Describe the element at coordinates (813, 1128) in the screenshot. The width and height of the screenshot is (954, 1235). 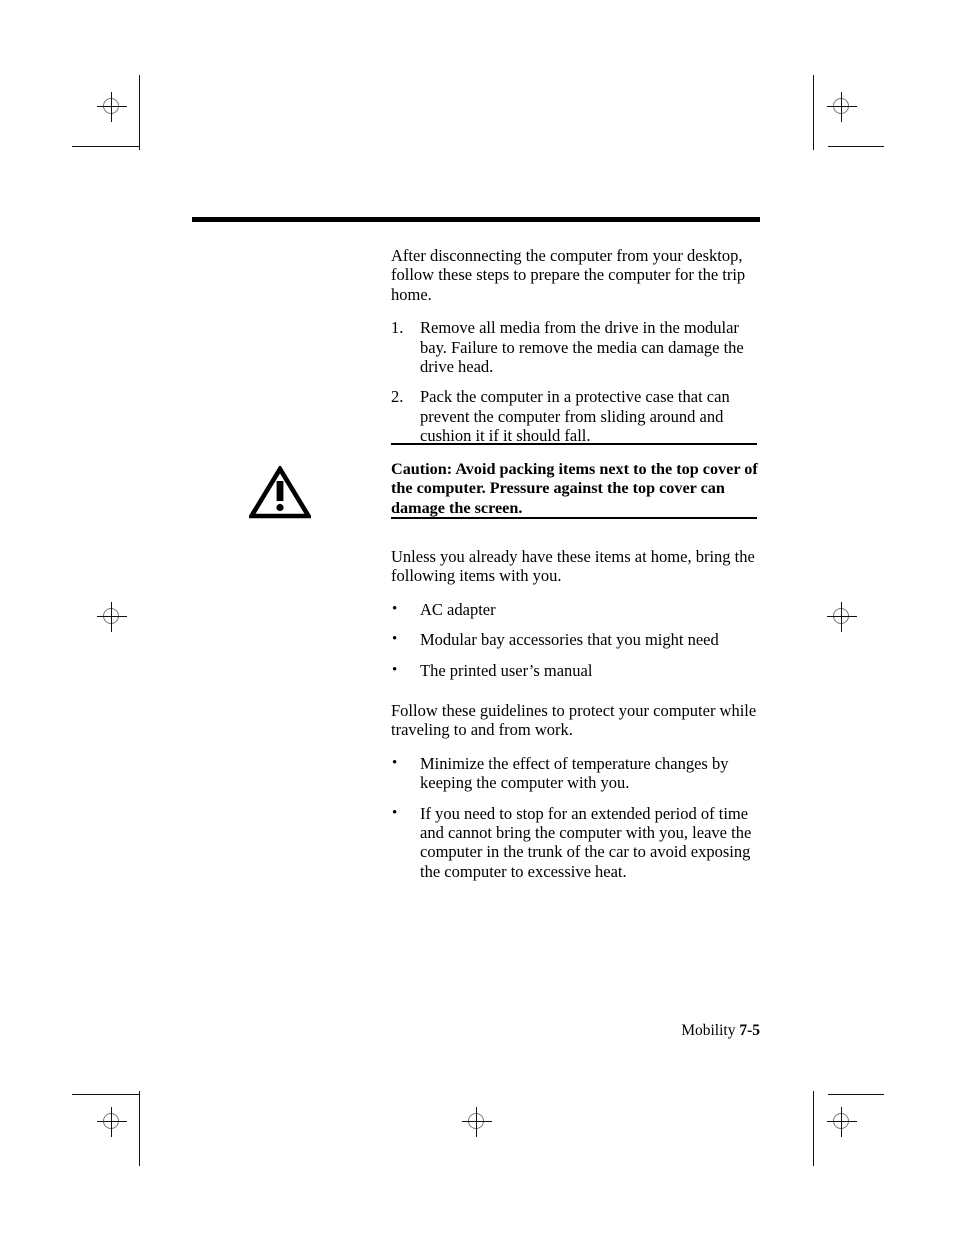
I see `trim-mark-bottom-right-vertical` at that location.